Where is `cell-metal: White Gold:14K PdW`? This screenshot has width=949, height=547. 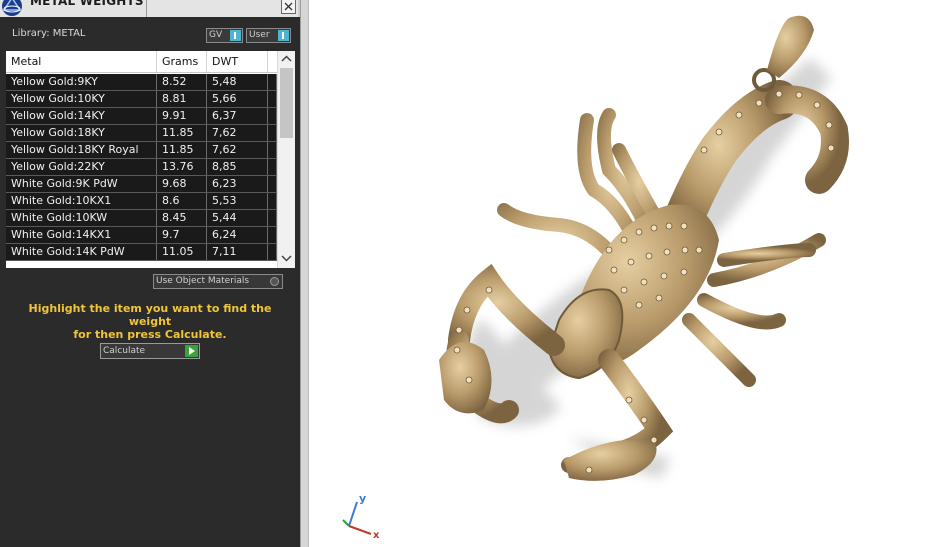
cell-metal: White Gold:14K PdW is located at coordinates (81, 252).